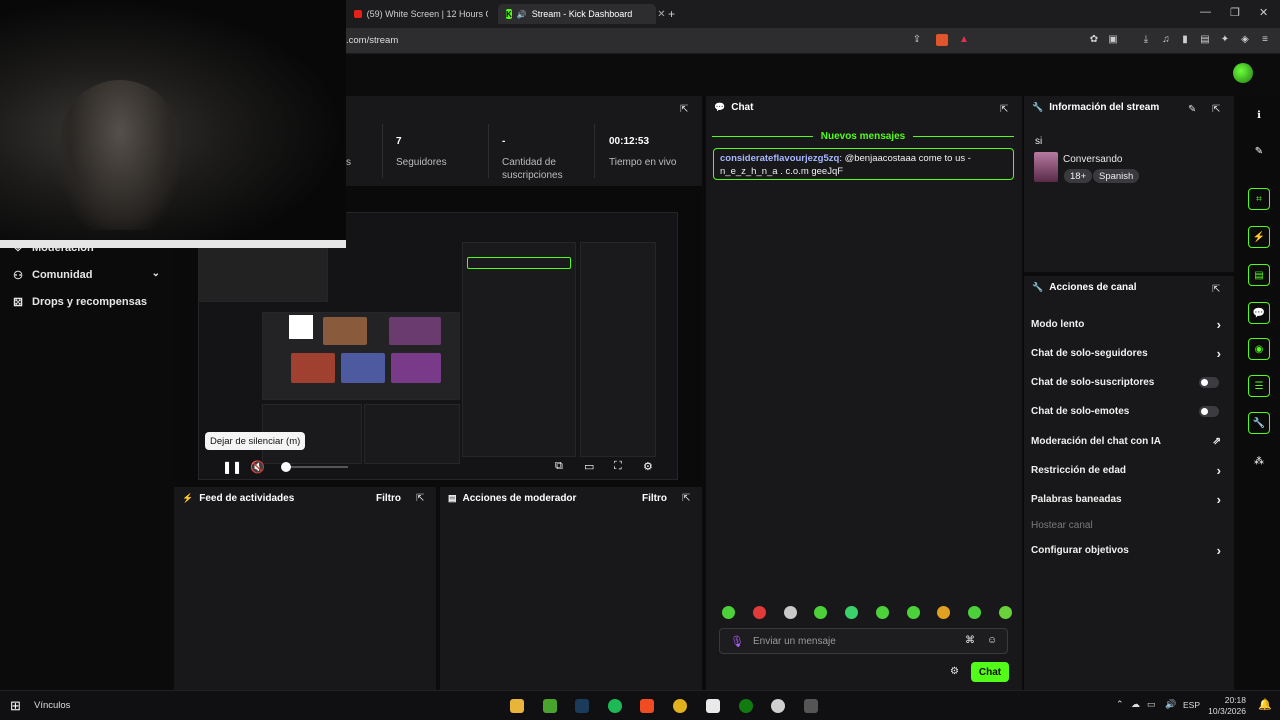  Describe the element at coordinates (1259, 237) in the screenshot. I see `lightning-icon: ⚡` at that location.